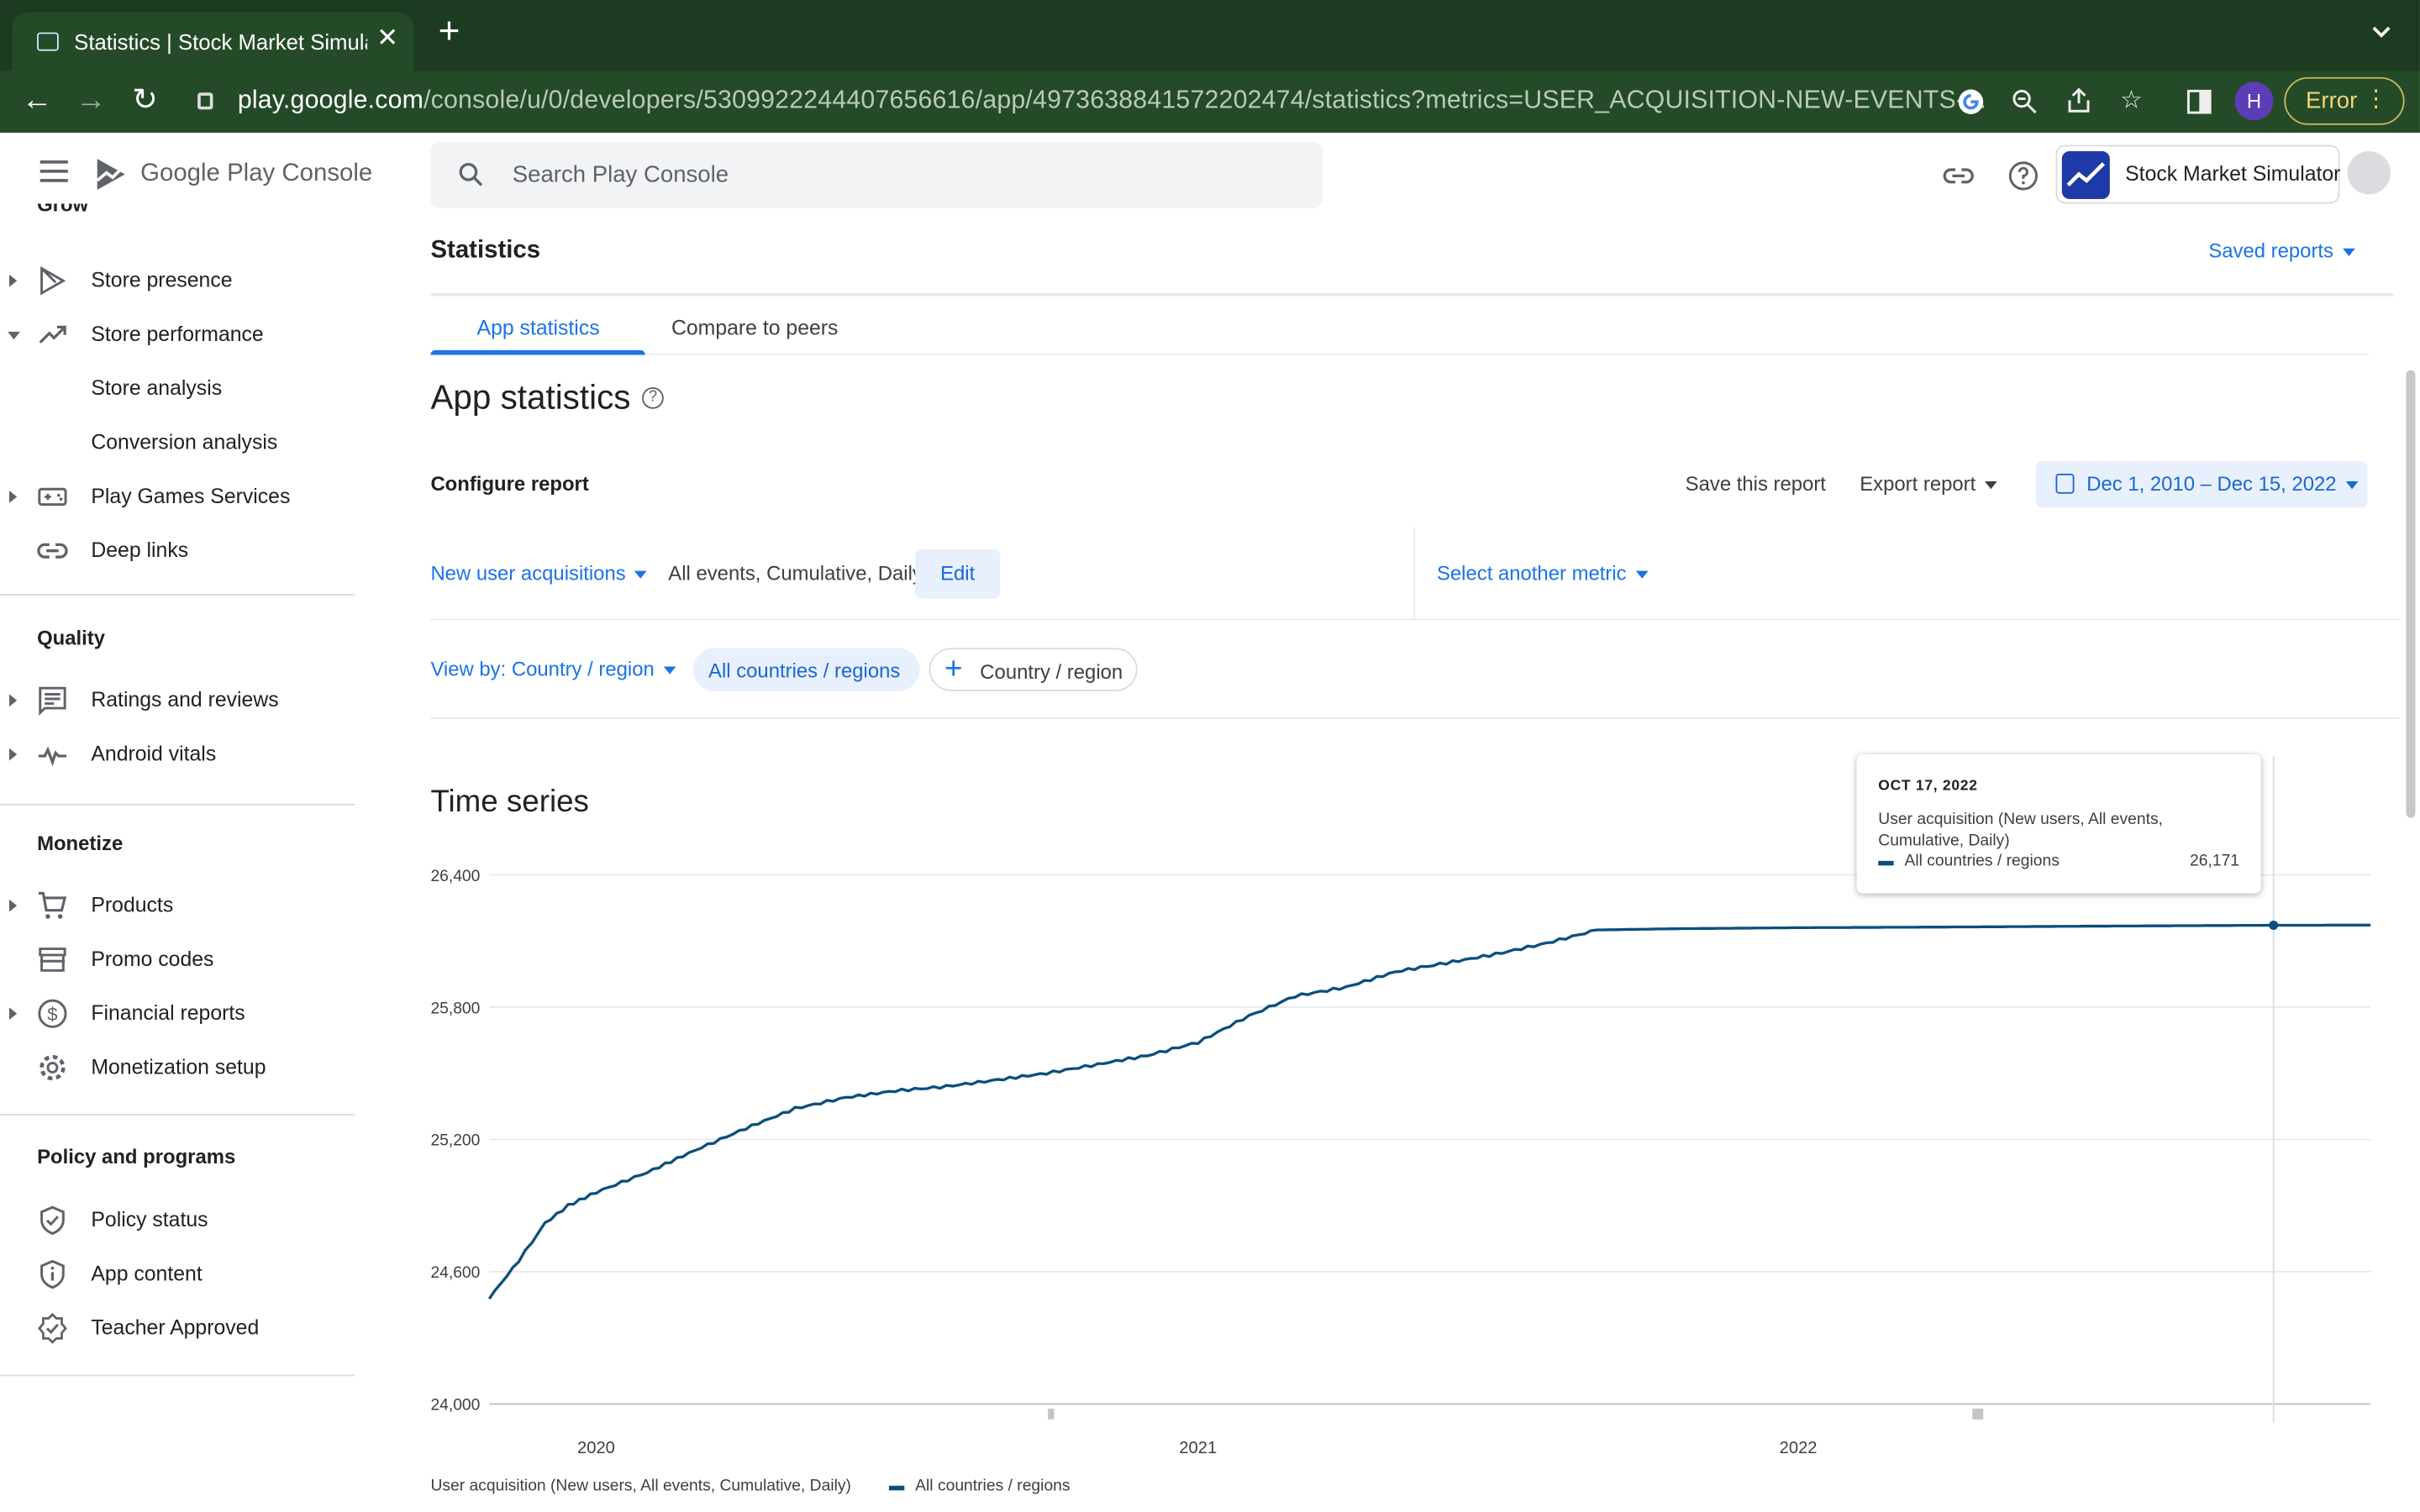 This screenshot has height=1512, width=2420. Describe the element at coordinates (455, 1008) in the screenshot. I see `y-tick-label: 25,800` at that location.